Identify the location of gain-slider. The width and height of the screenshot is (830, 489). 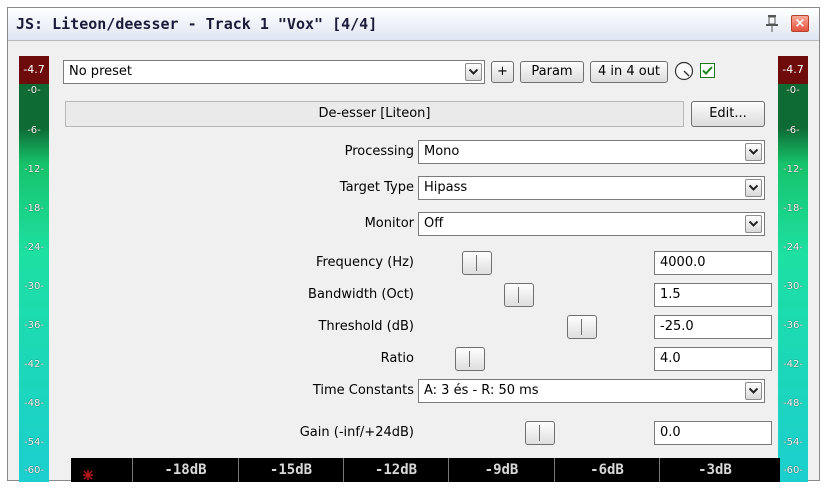
(536, 433).